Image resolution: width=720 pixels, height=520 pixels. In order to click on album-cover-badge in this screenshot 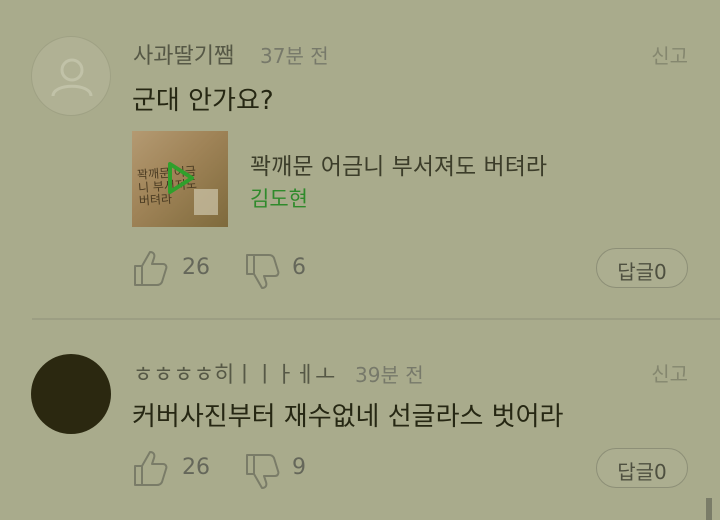, I will do `click(206, 202)`.